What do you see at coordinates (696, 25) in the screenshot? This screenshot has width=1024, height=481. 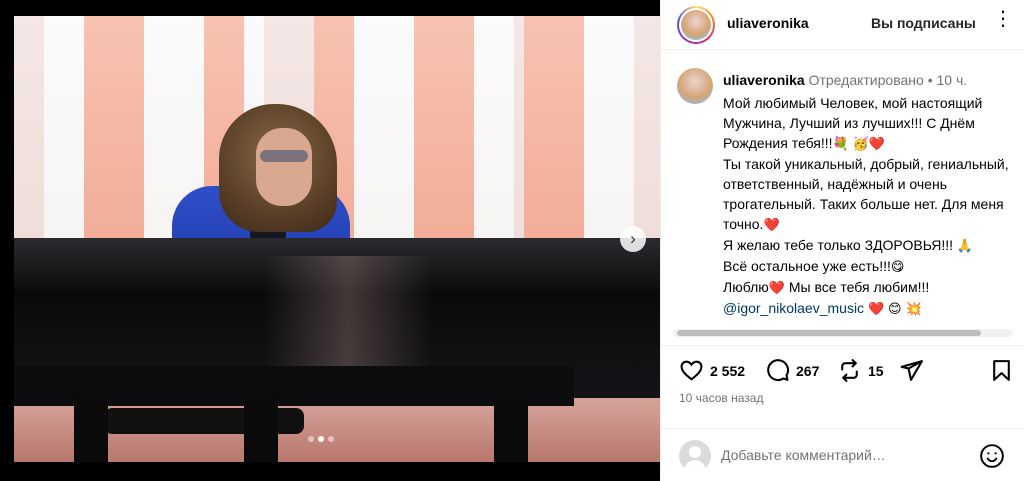 I see `author-avatar` at bounding box center [696, 25].